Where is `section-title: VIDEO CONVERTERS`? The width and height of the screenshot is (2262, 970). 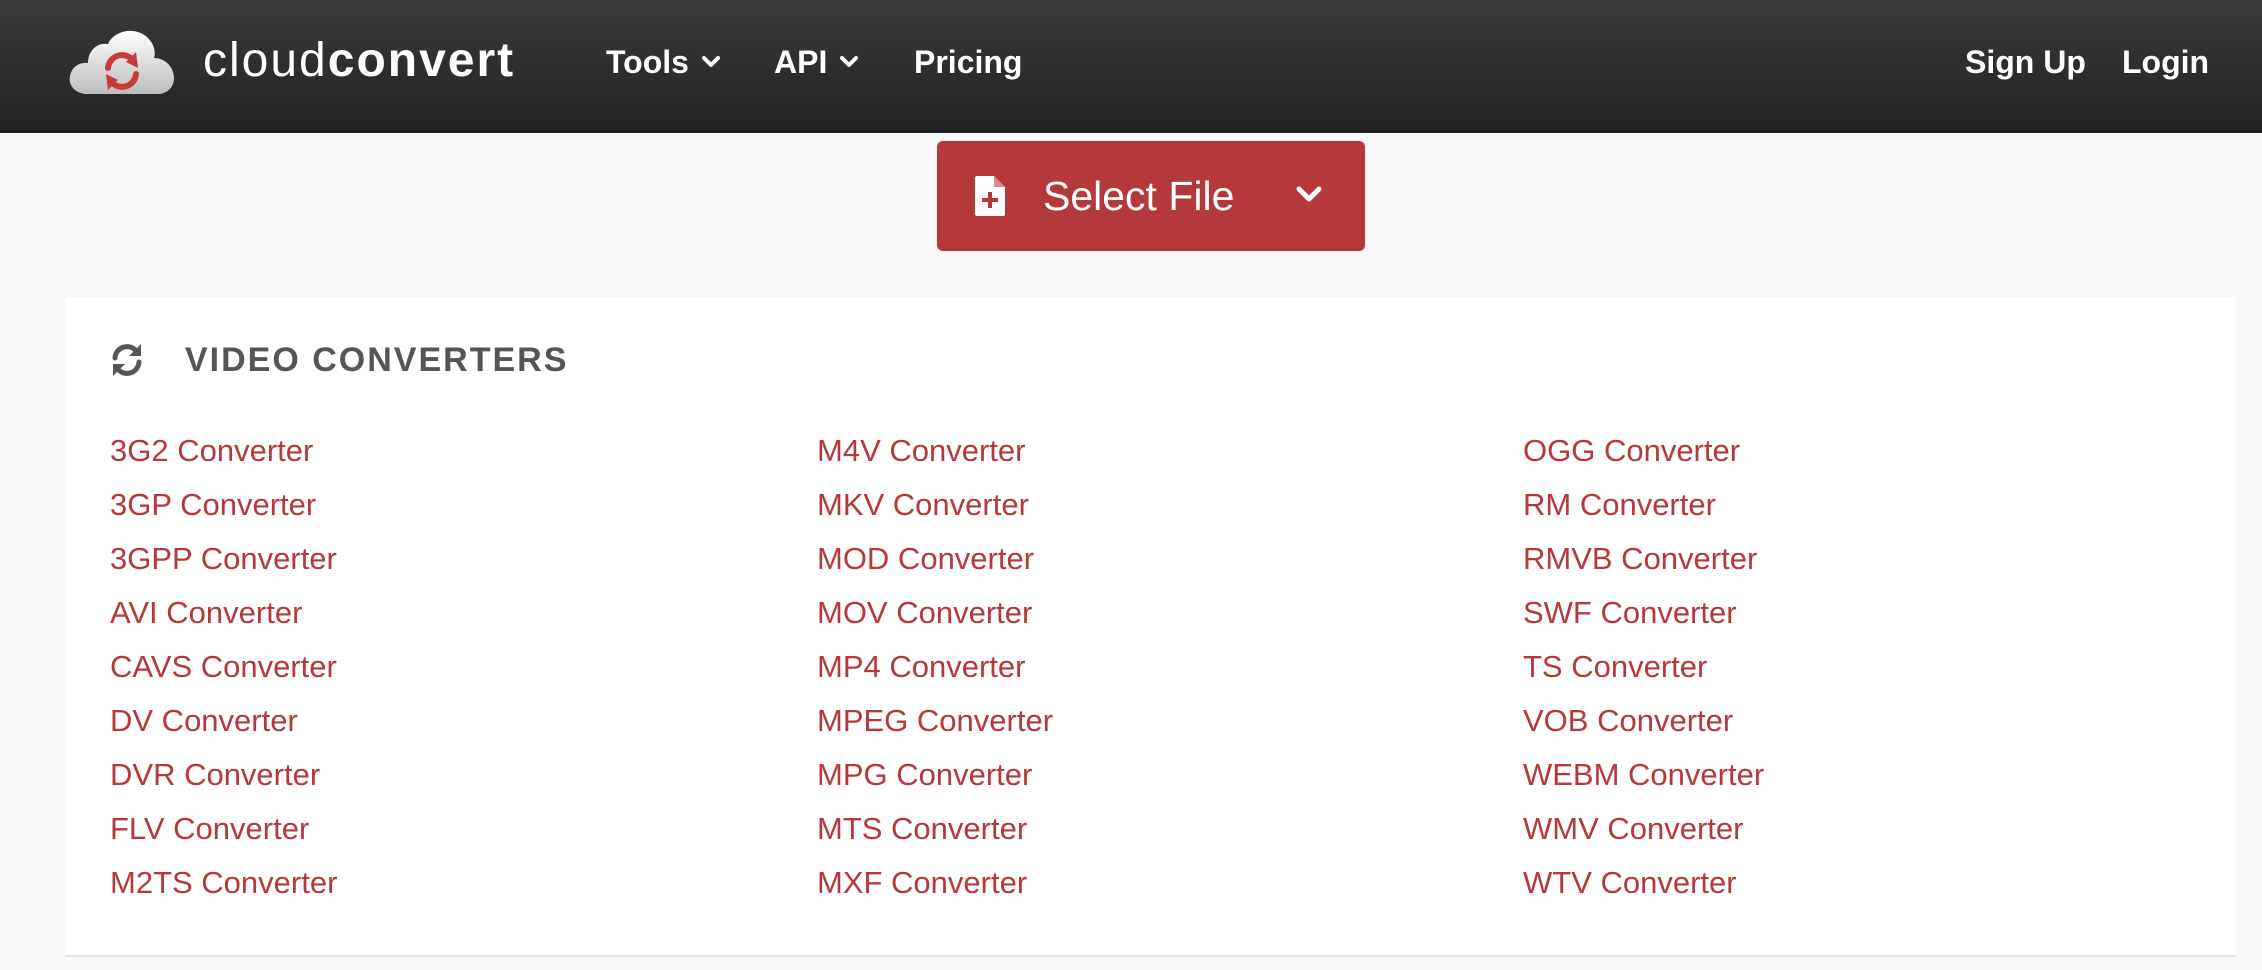 section-title: VIDEO CONVERTERS is located at coordinates (377, 359).